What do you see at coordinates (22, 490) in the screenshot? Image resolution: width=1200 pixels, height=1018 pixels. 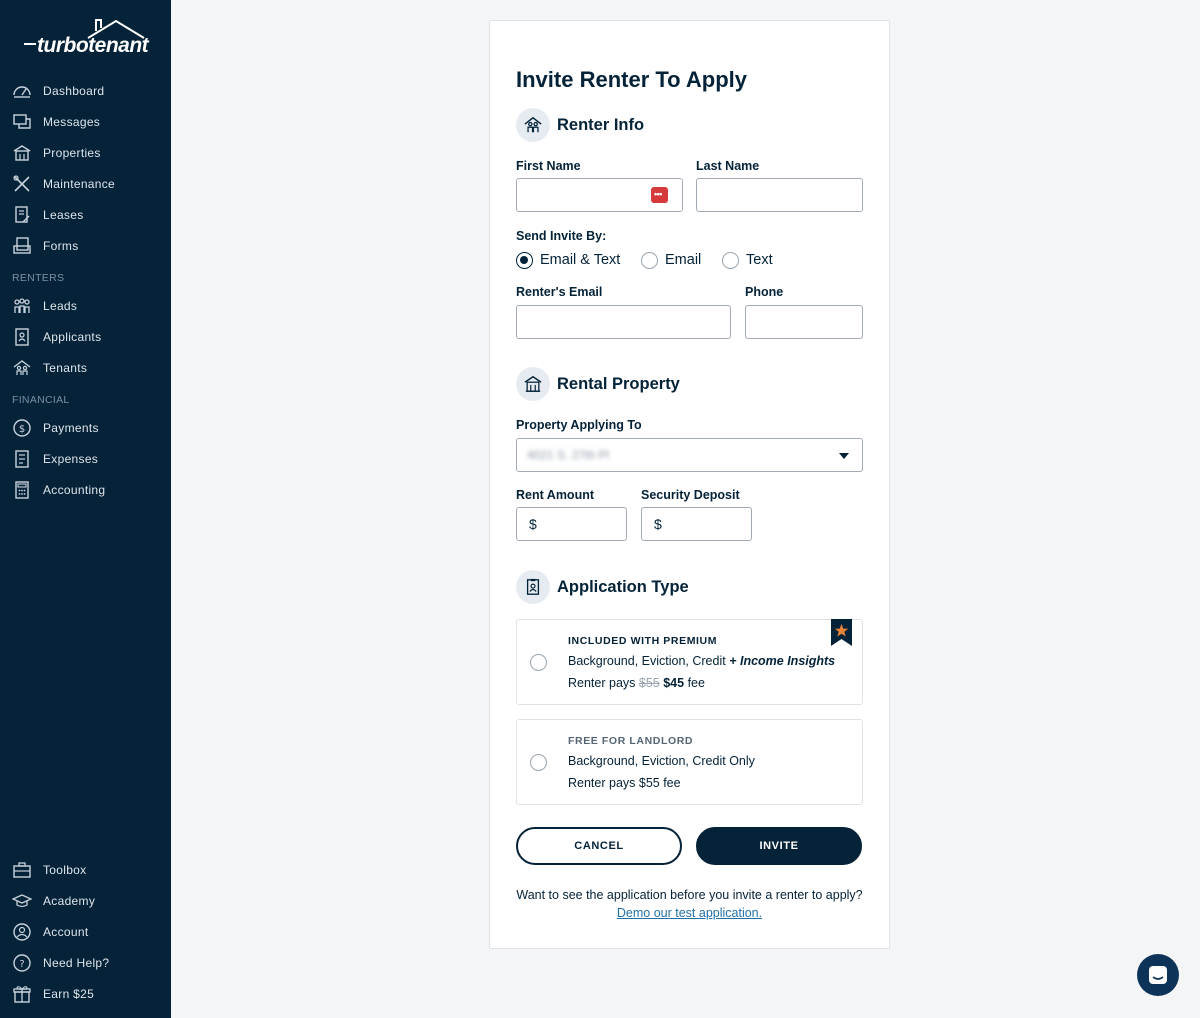 I see `accounting-icon` at bounding box center [22, 490].